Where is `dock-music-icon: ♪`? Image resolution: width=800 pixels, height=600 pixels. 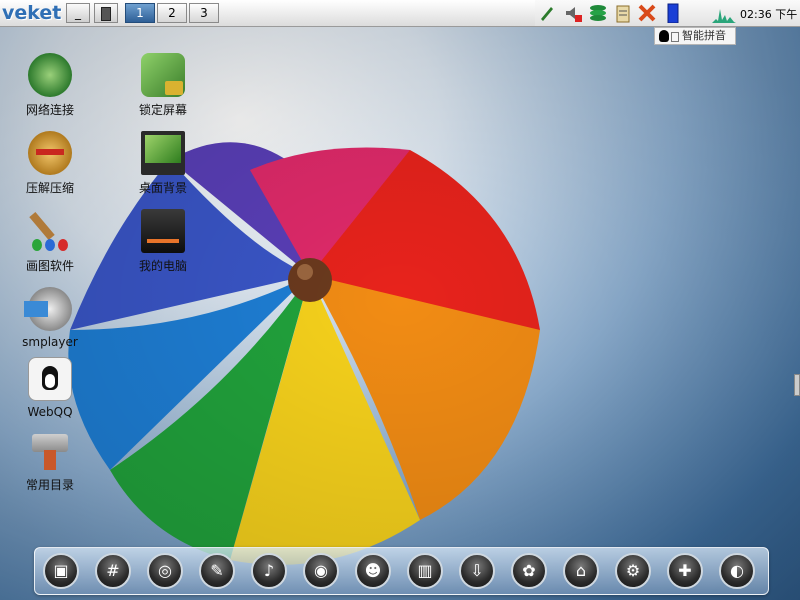 dock-music-icon: ♪ is located at coordinates (269, 571).